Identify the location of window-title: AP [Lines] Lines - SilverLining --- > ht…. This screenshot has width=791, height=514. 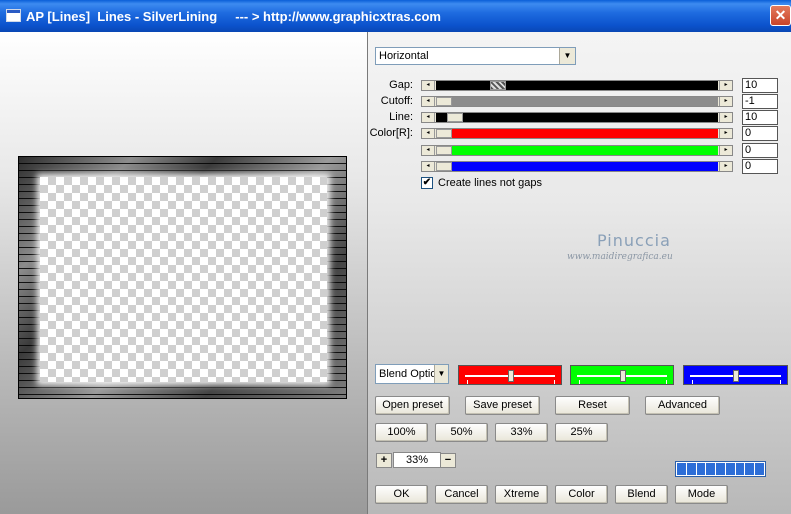
(233, 16).